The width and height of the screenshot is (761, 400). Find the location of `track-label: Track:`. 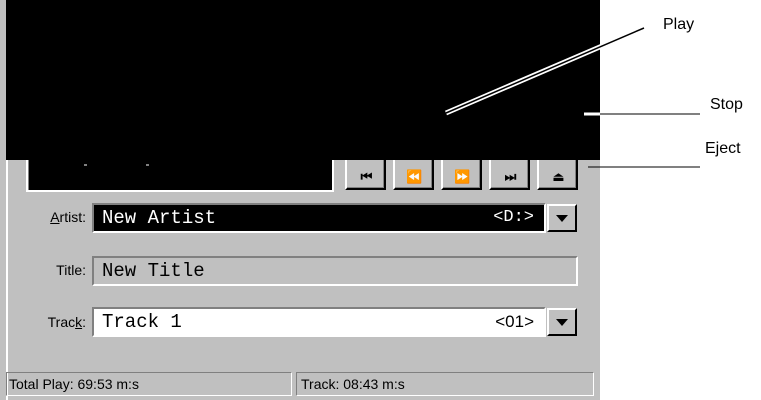

track-label: Track: is located at coordinates (48, 322).